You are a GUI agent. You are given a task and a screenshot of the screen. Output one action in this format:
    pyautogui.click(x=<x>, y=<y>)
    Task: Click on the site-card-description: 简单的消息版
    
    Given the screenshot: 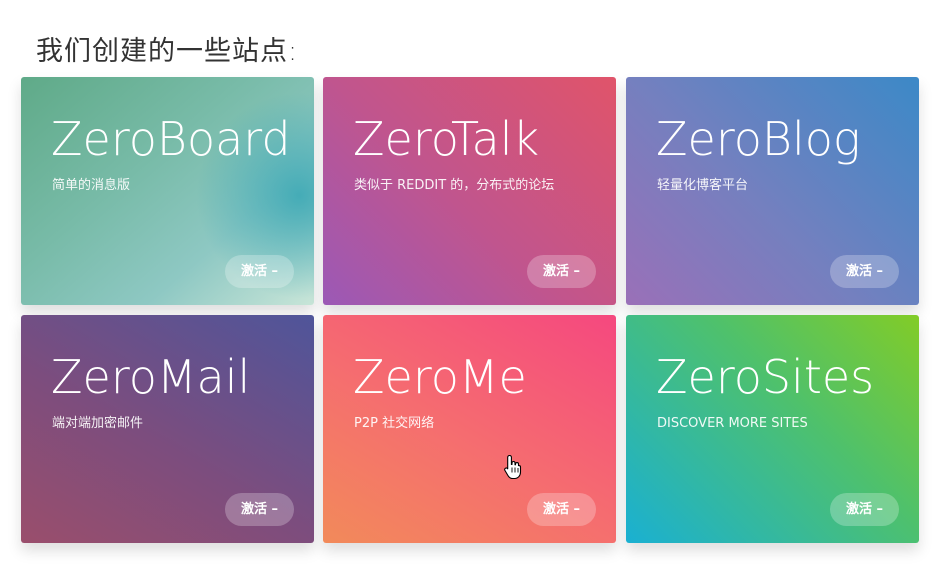 What is the action you would take?
    pyautogui.click(x=91, y=185)
    